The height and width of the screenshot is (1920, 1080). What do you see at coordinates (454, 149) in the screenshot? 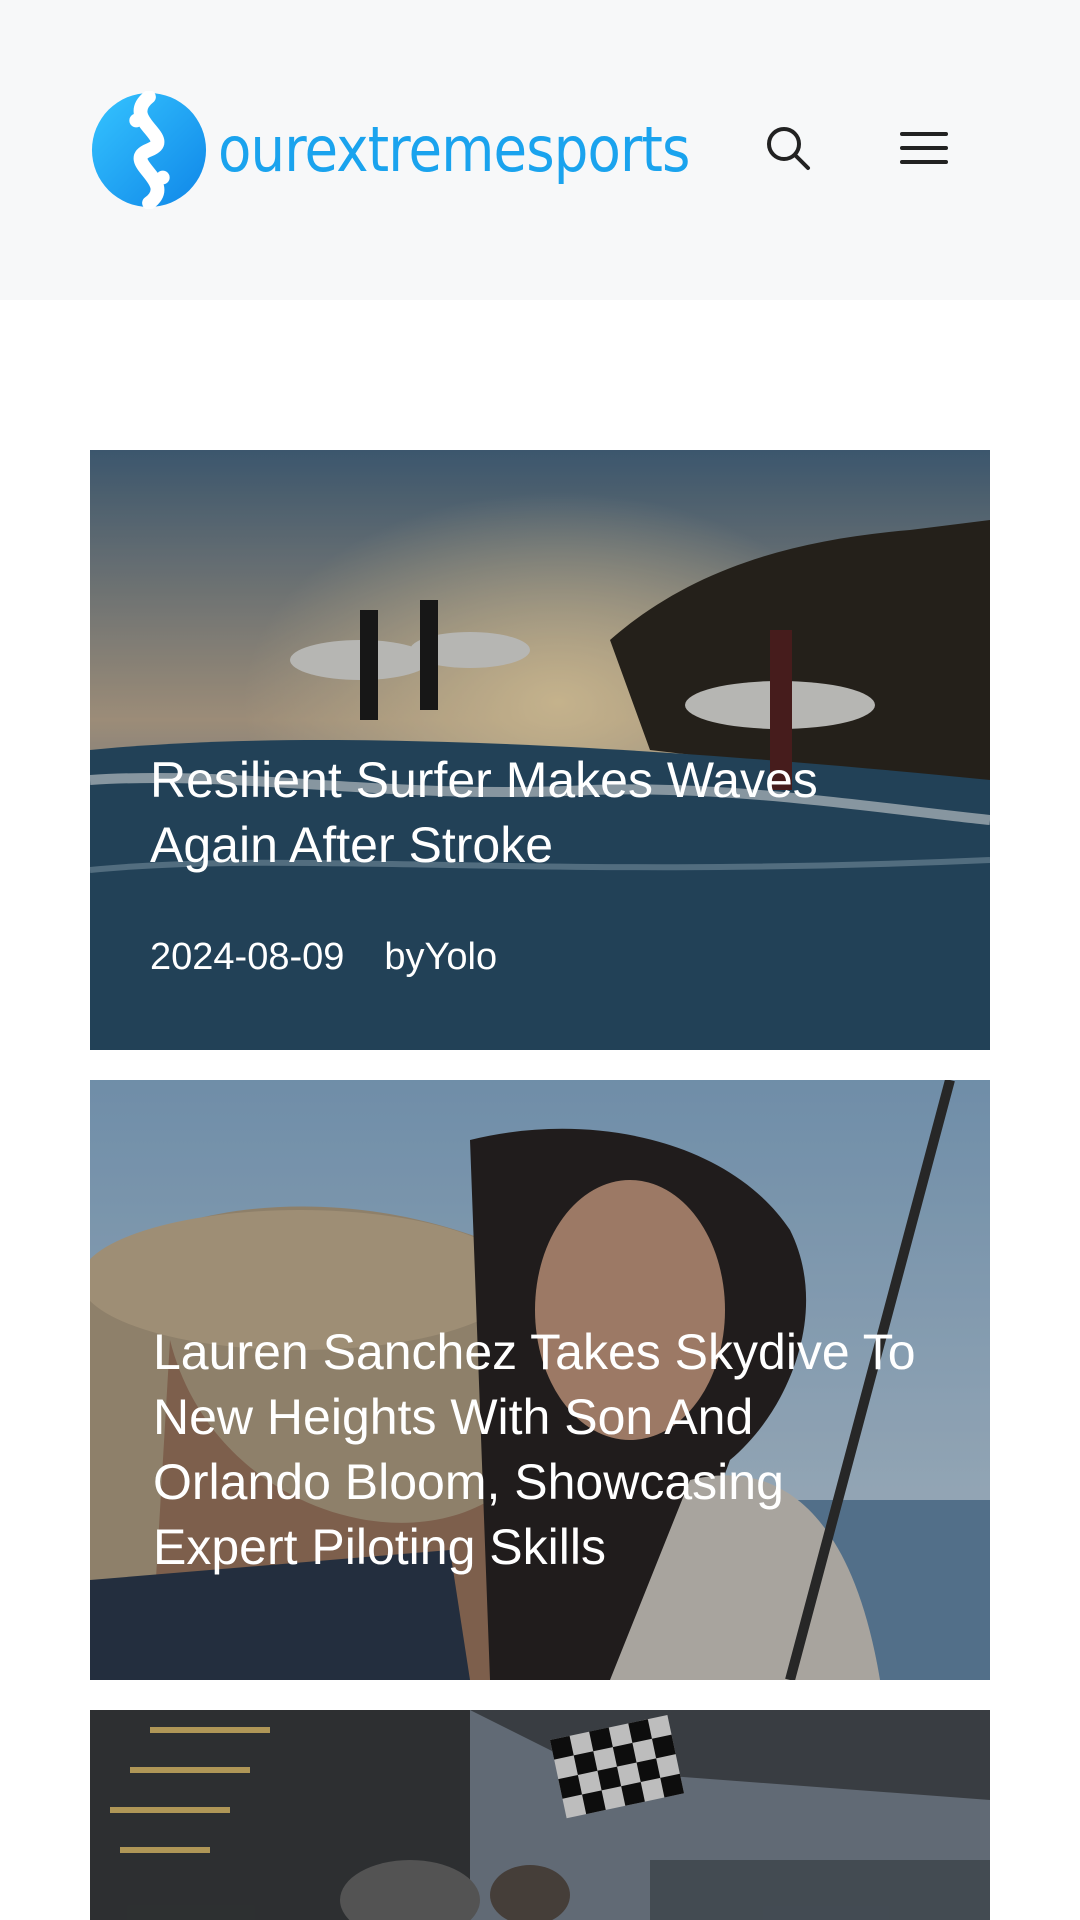
I see `logo-text: ourextremesports` at bounding box center [454, 149].